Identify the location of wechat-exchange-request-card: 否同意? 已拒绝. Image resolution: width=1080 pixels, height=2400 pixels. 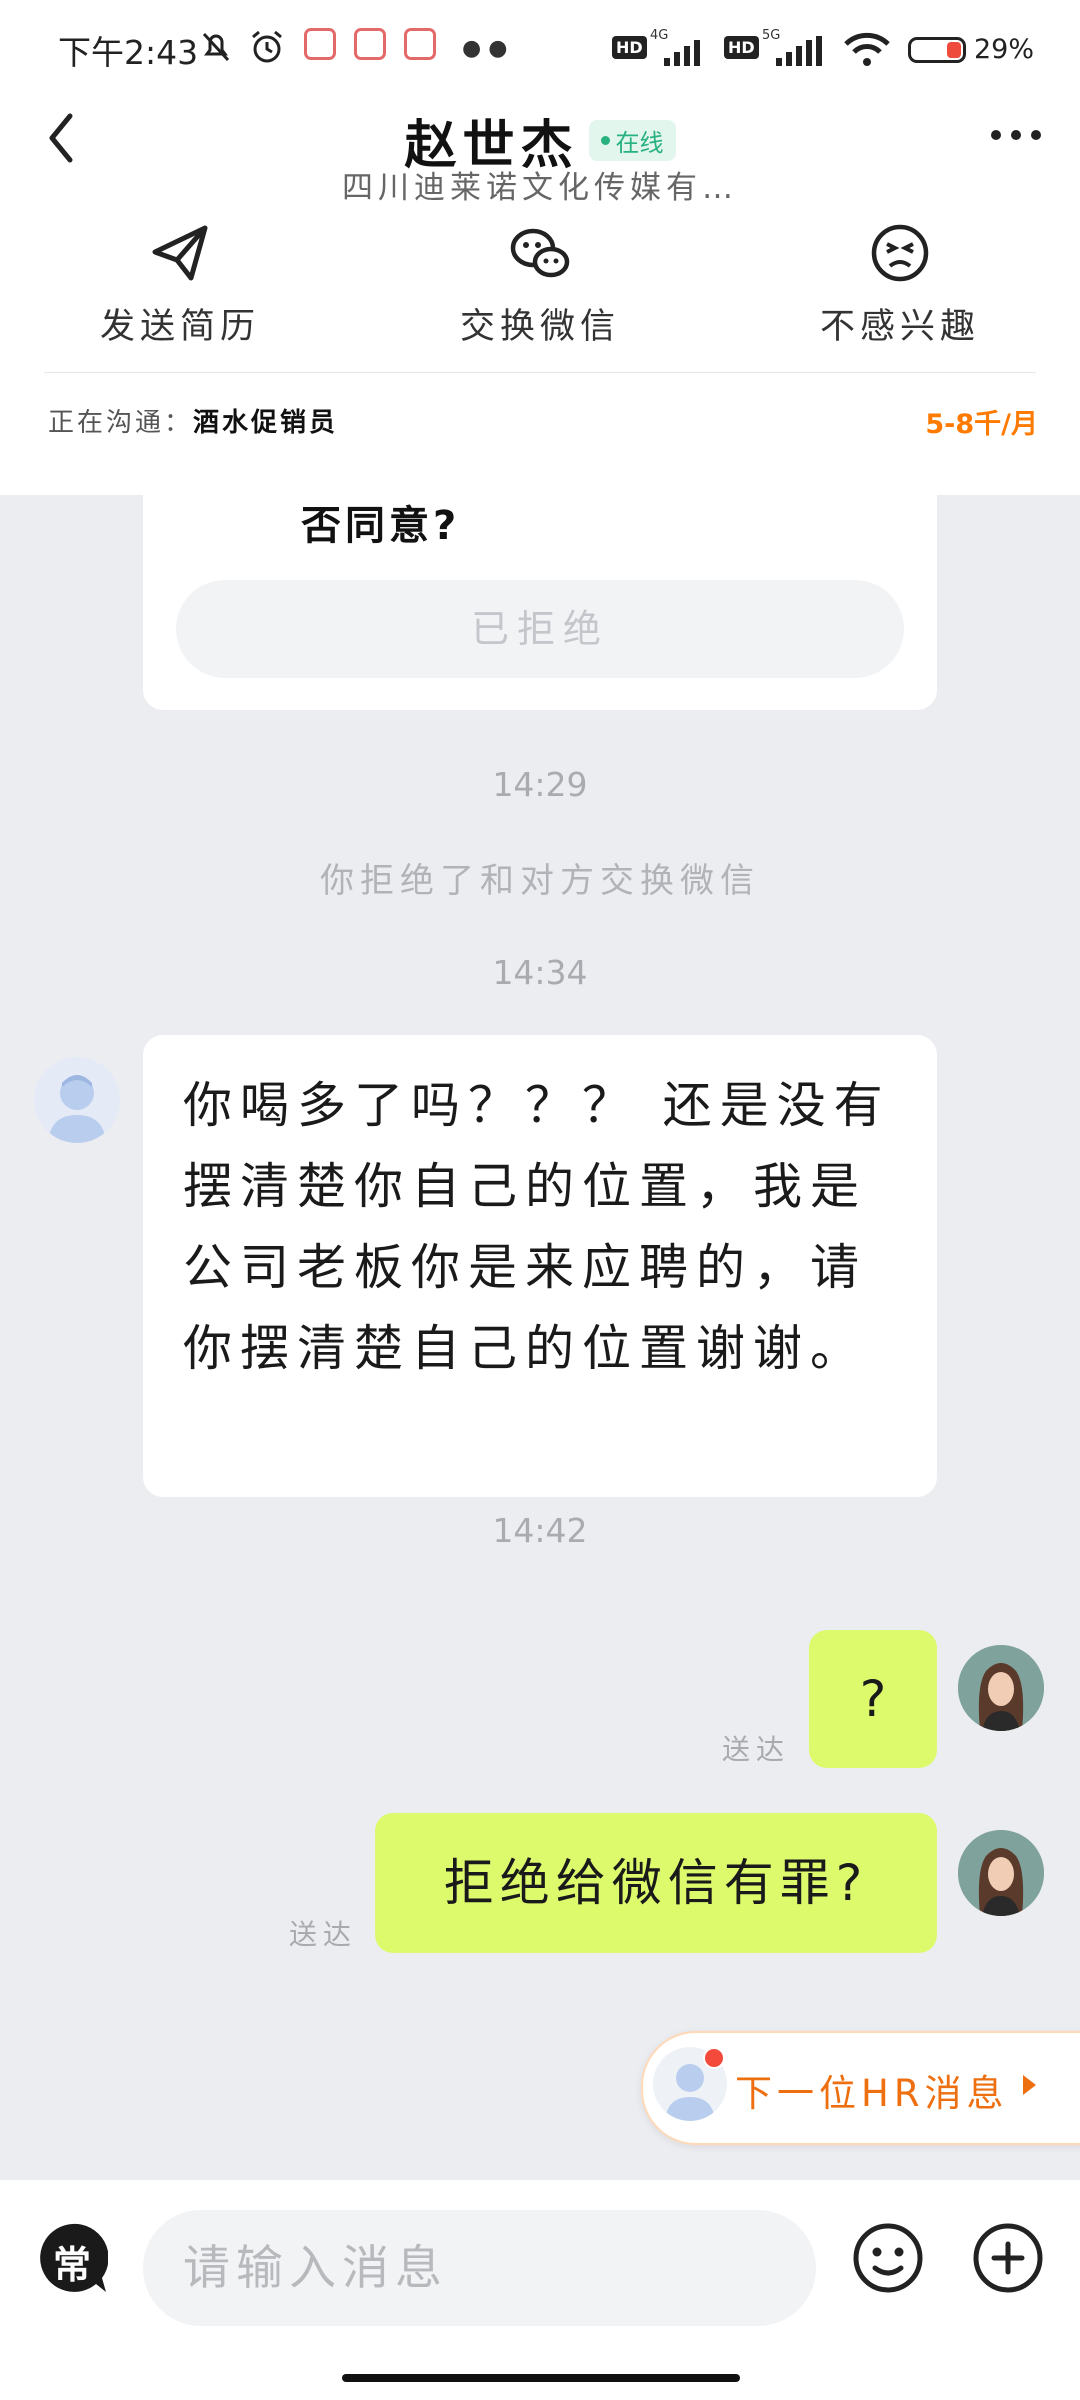
(540, 602).